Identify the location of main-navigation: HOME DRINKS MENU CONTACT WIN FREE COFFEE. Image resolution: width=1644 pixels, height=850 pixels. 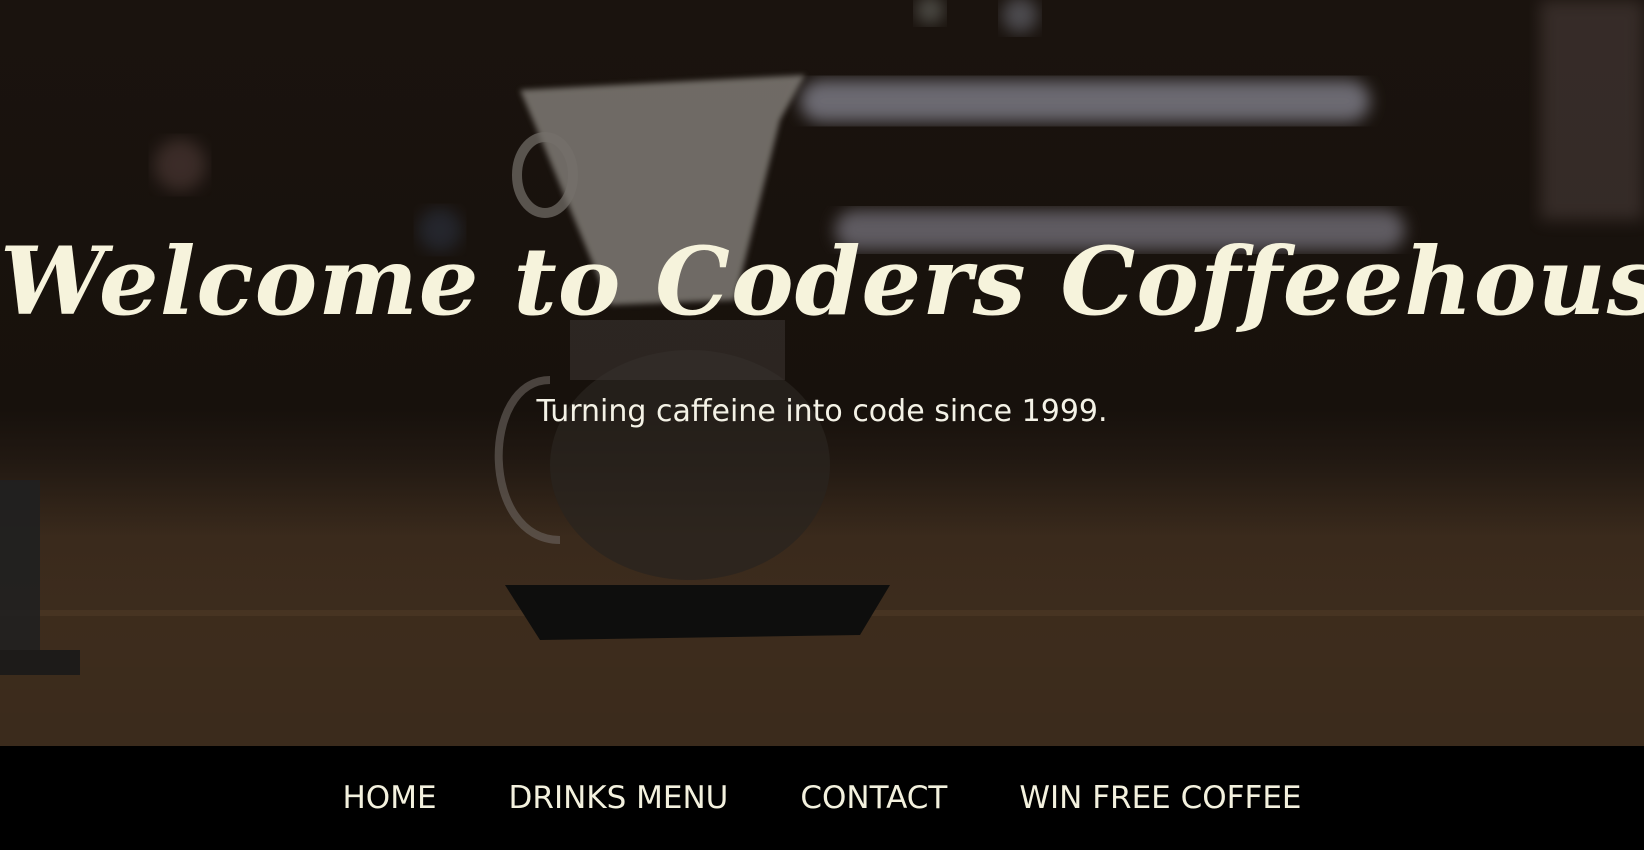
(822, 798).